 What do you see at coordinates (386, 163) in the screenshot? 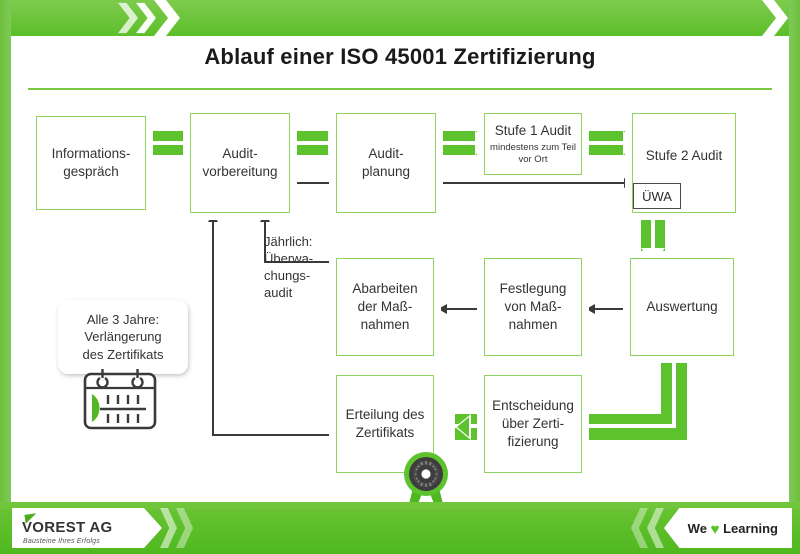
I see `node-auditplanung: Audit- planung` at bounding box center [386, 163].